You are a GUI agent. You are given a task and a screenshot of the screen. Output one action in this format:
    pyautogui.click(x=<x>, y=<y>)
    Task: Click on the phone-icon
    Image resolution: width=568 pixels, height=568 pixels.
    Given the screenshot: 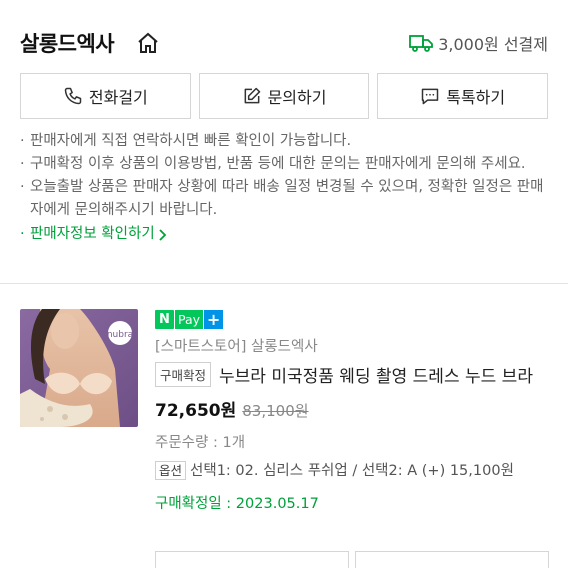 What is the action you would take?
    pyautogui.click(x=73, y=96)
    